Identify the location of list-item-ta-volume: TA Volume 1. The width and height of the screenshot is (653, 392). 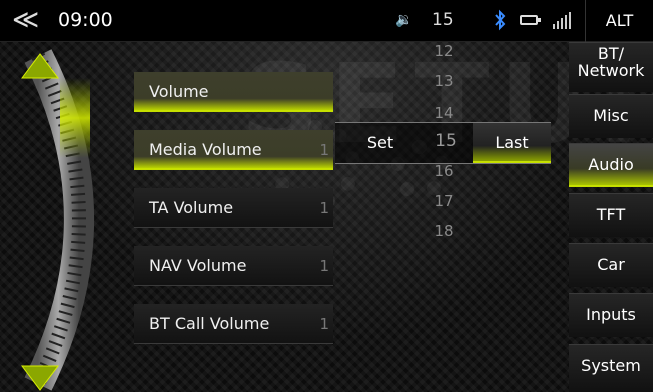
(233, 208).